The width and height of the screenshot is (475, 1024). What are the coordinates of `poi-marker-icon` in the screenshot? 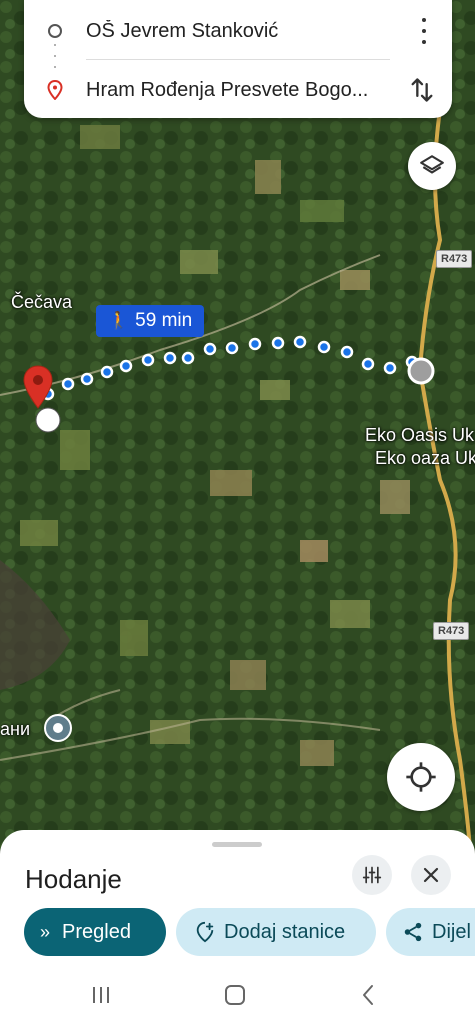 It's located at (58, 728).